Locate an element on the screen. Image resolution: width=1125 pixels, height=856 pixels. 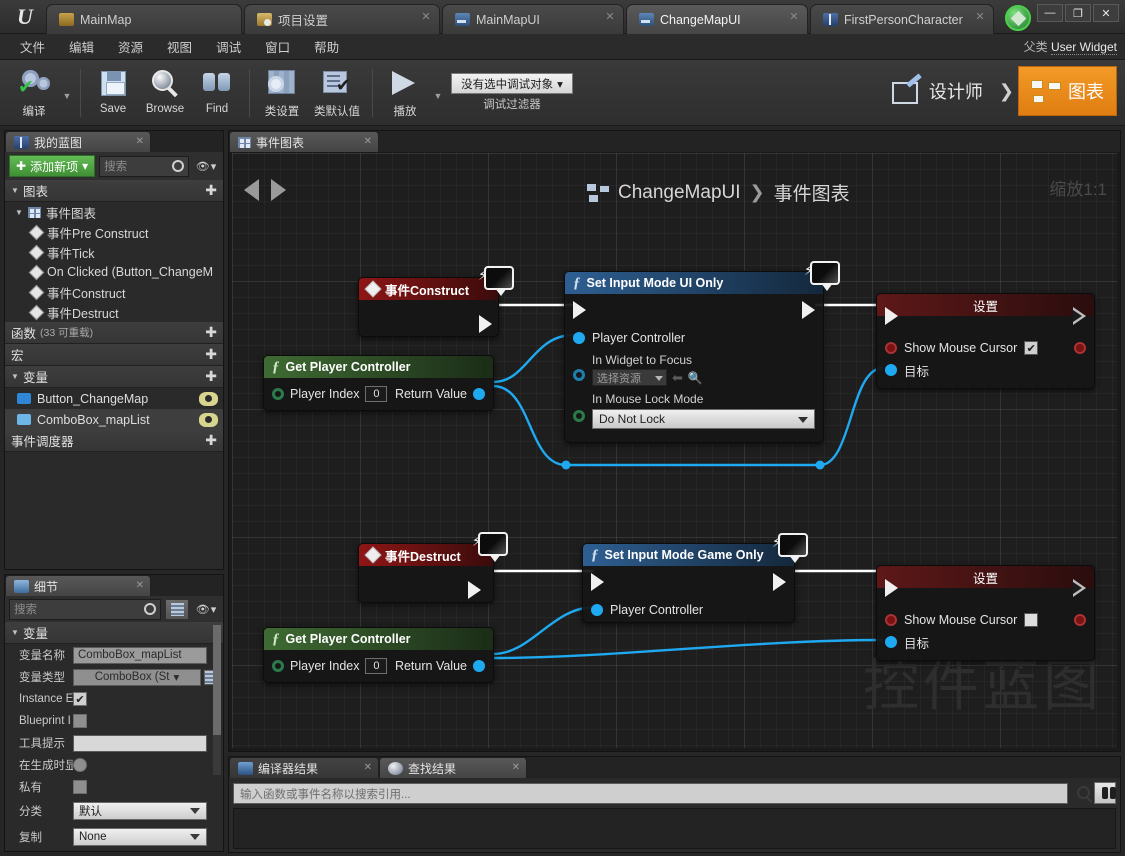
menu-file: 文件 is located at coordinates (32, 46).